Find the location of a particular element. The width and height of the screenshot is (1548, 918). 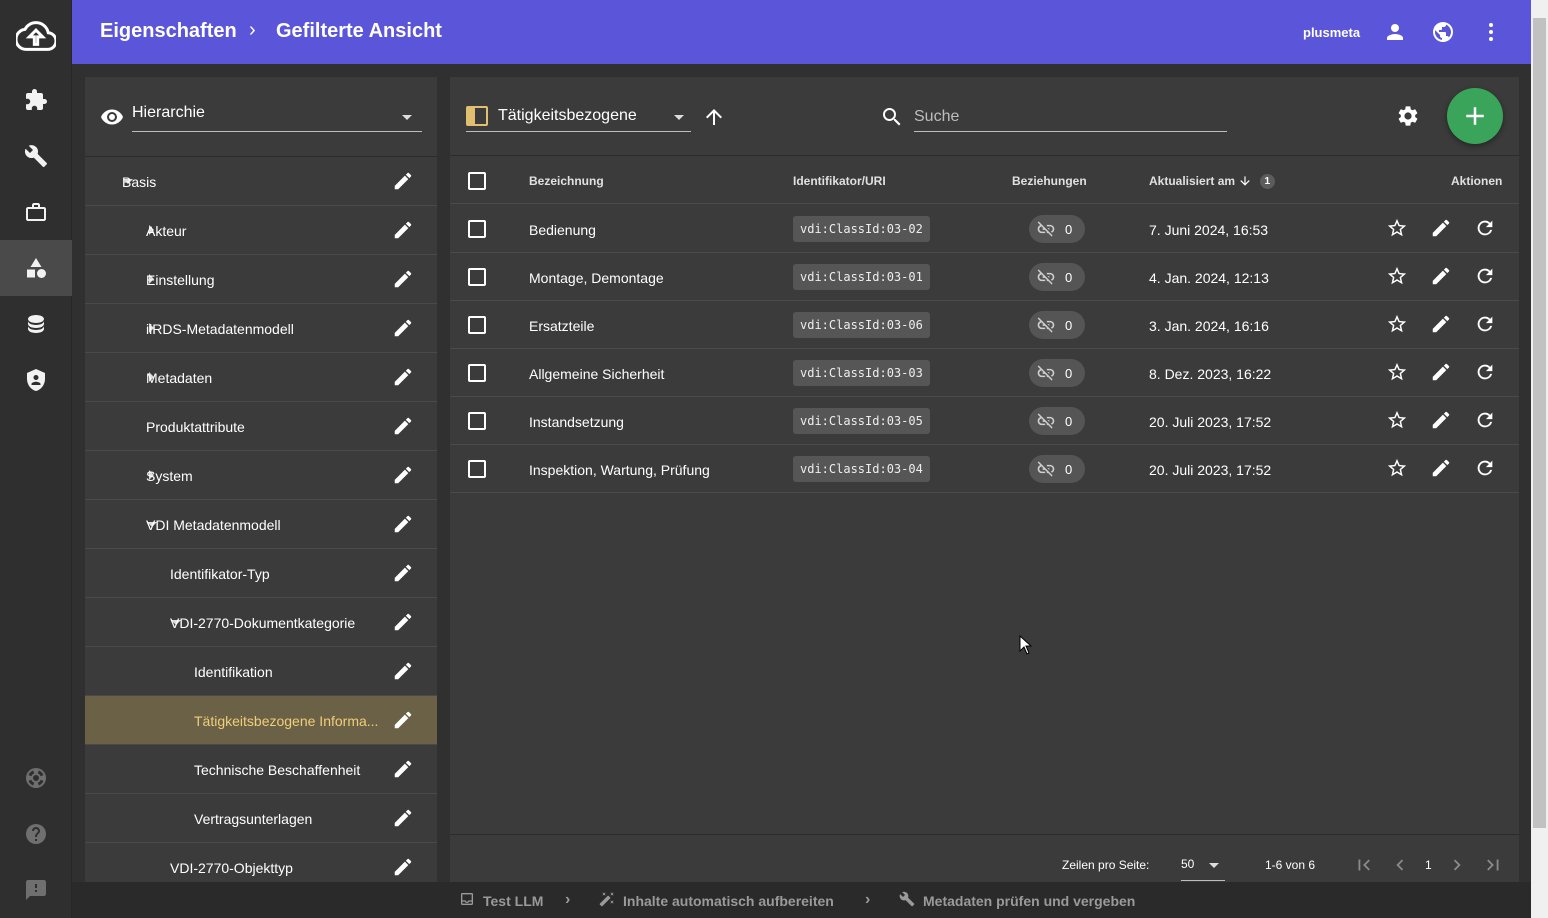

workflow-step-1: Test LLM is located at coordinates (513, 901).